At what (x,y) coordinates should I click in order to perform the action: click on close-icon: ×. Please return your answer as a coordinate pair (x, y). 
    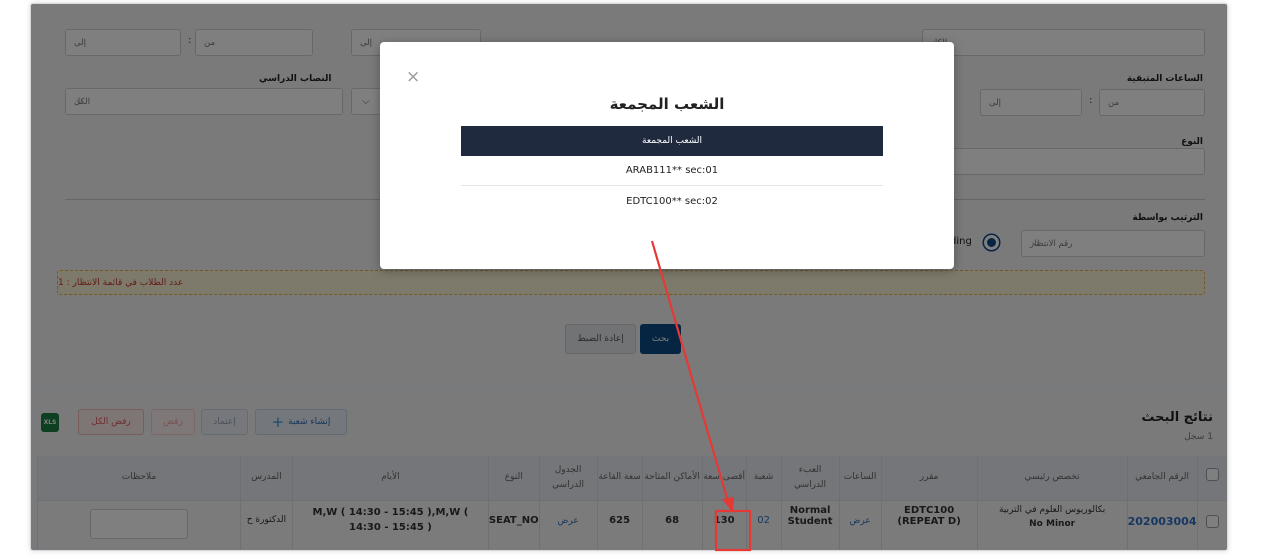
    Looking at the image, I should click on (413, 77).